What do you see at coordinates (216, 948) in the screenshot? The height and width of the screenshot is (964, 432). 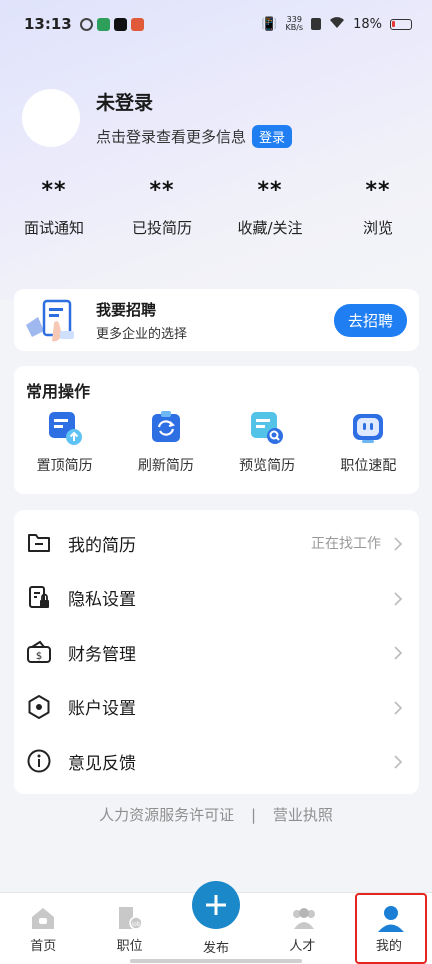 I see `tab-label: 发布` at bounding box center [216, 948].